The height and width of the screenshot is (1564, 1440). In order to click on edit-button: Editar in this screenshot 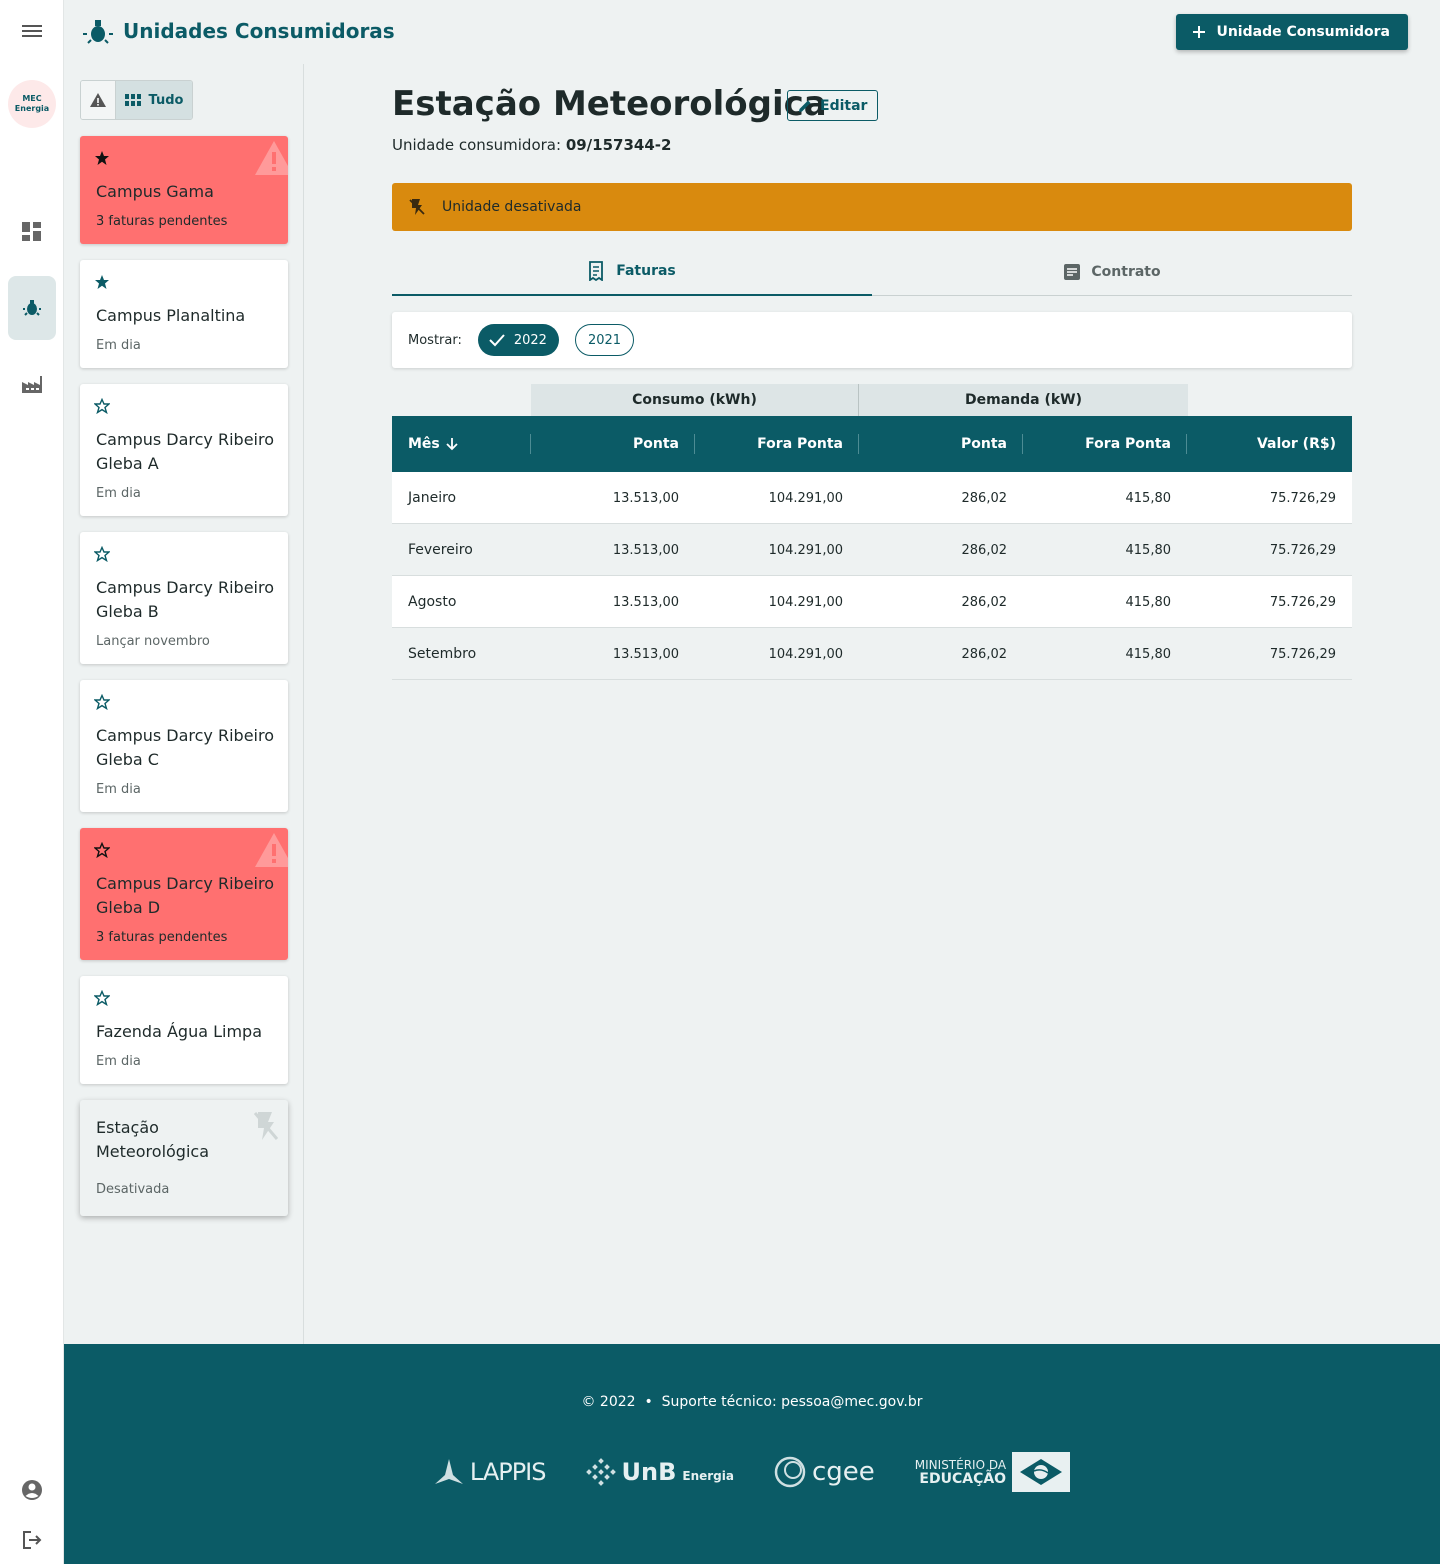, I will do `click(833, 105)`.